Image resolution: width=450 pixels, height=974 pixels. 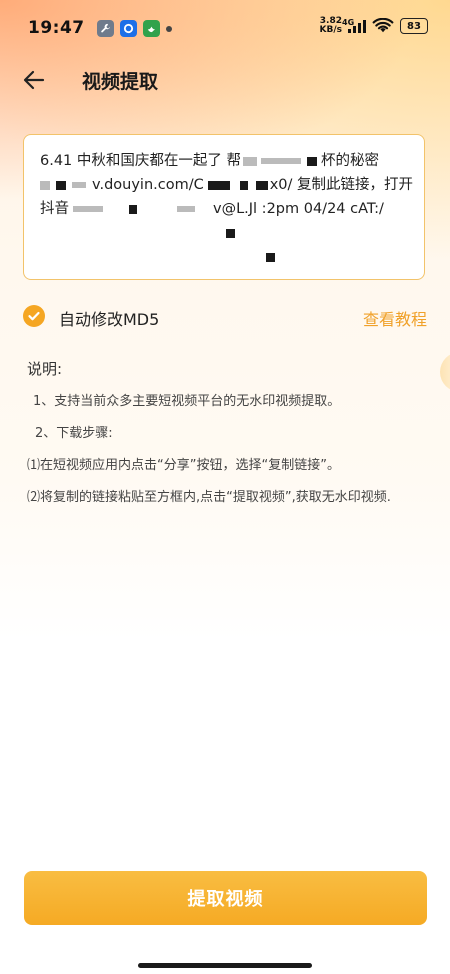 I want to click on signal-icon, so click(x=357, y=26).